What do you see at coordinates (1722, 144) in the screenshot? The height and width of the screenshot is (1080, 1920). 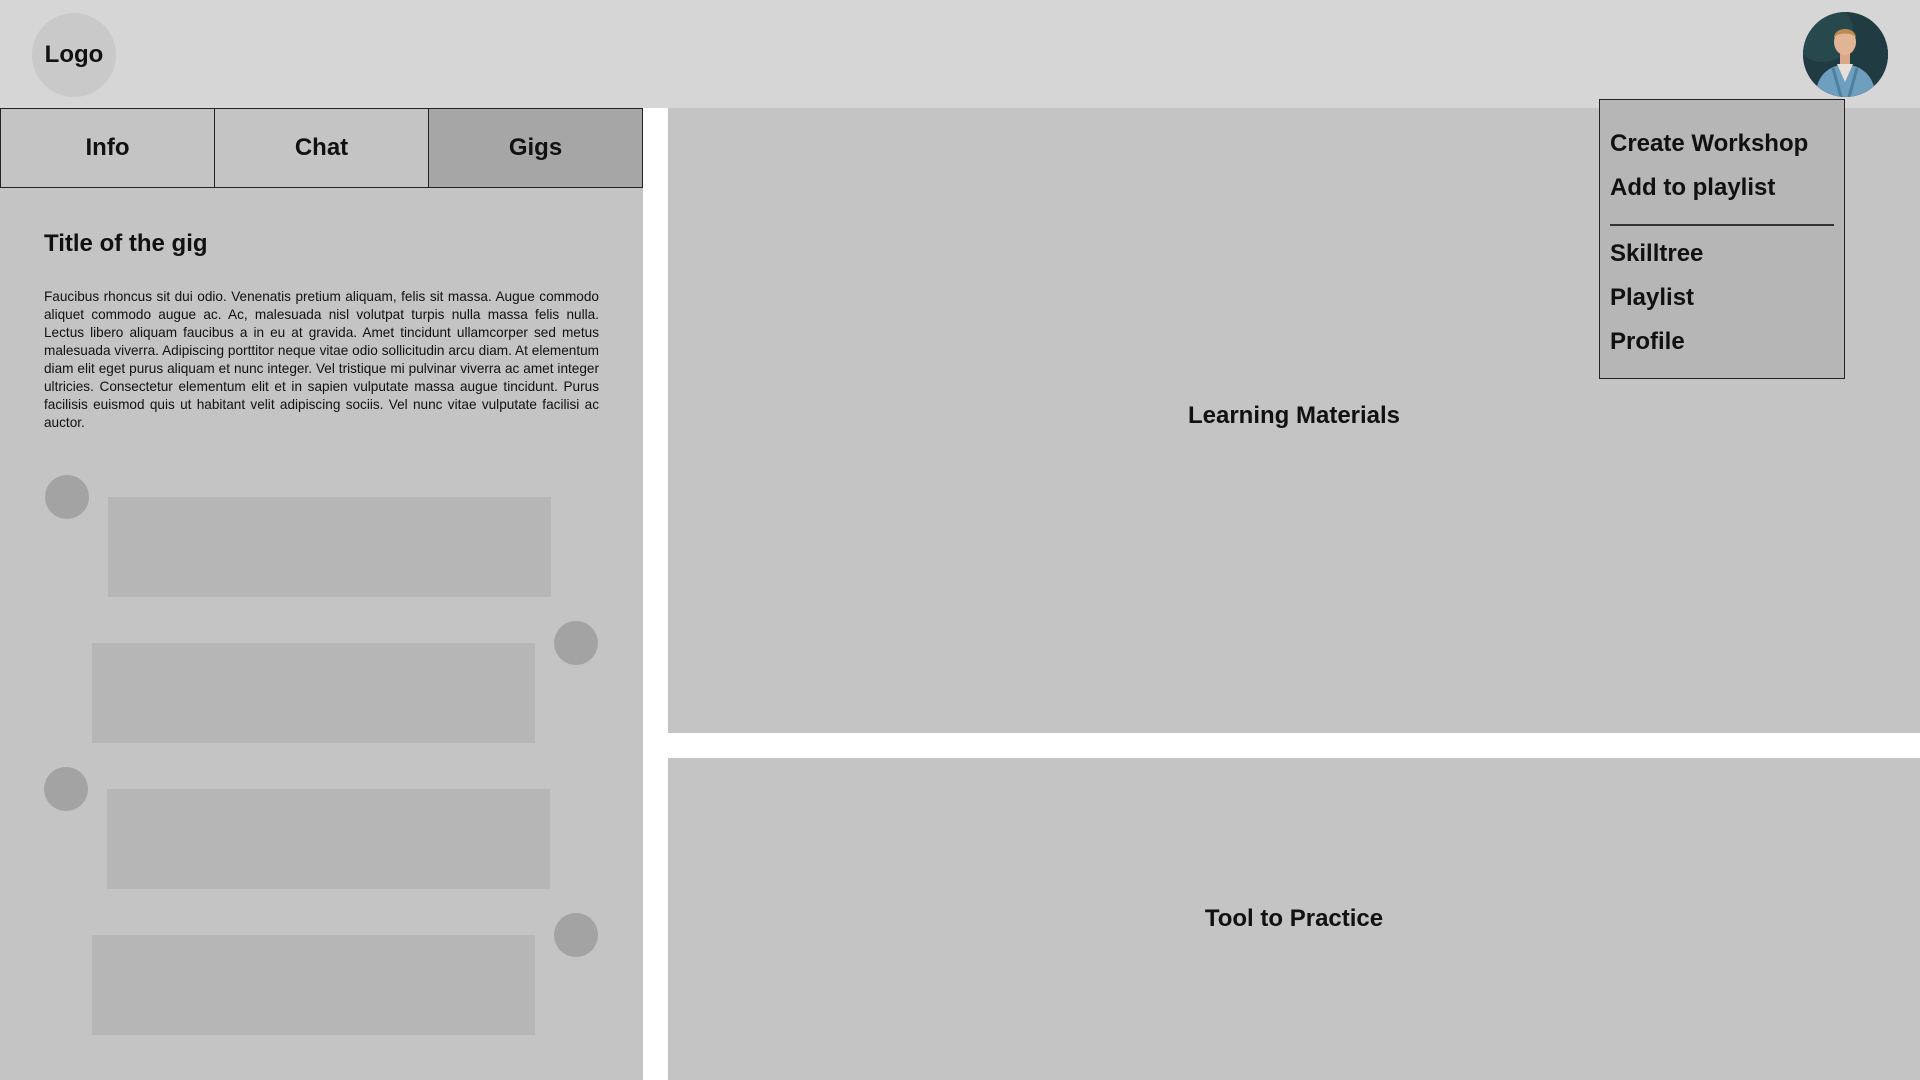 I see `menu-item-create-workshop: Create Workshop` at bounding box center [1722, 144].